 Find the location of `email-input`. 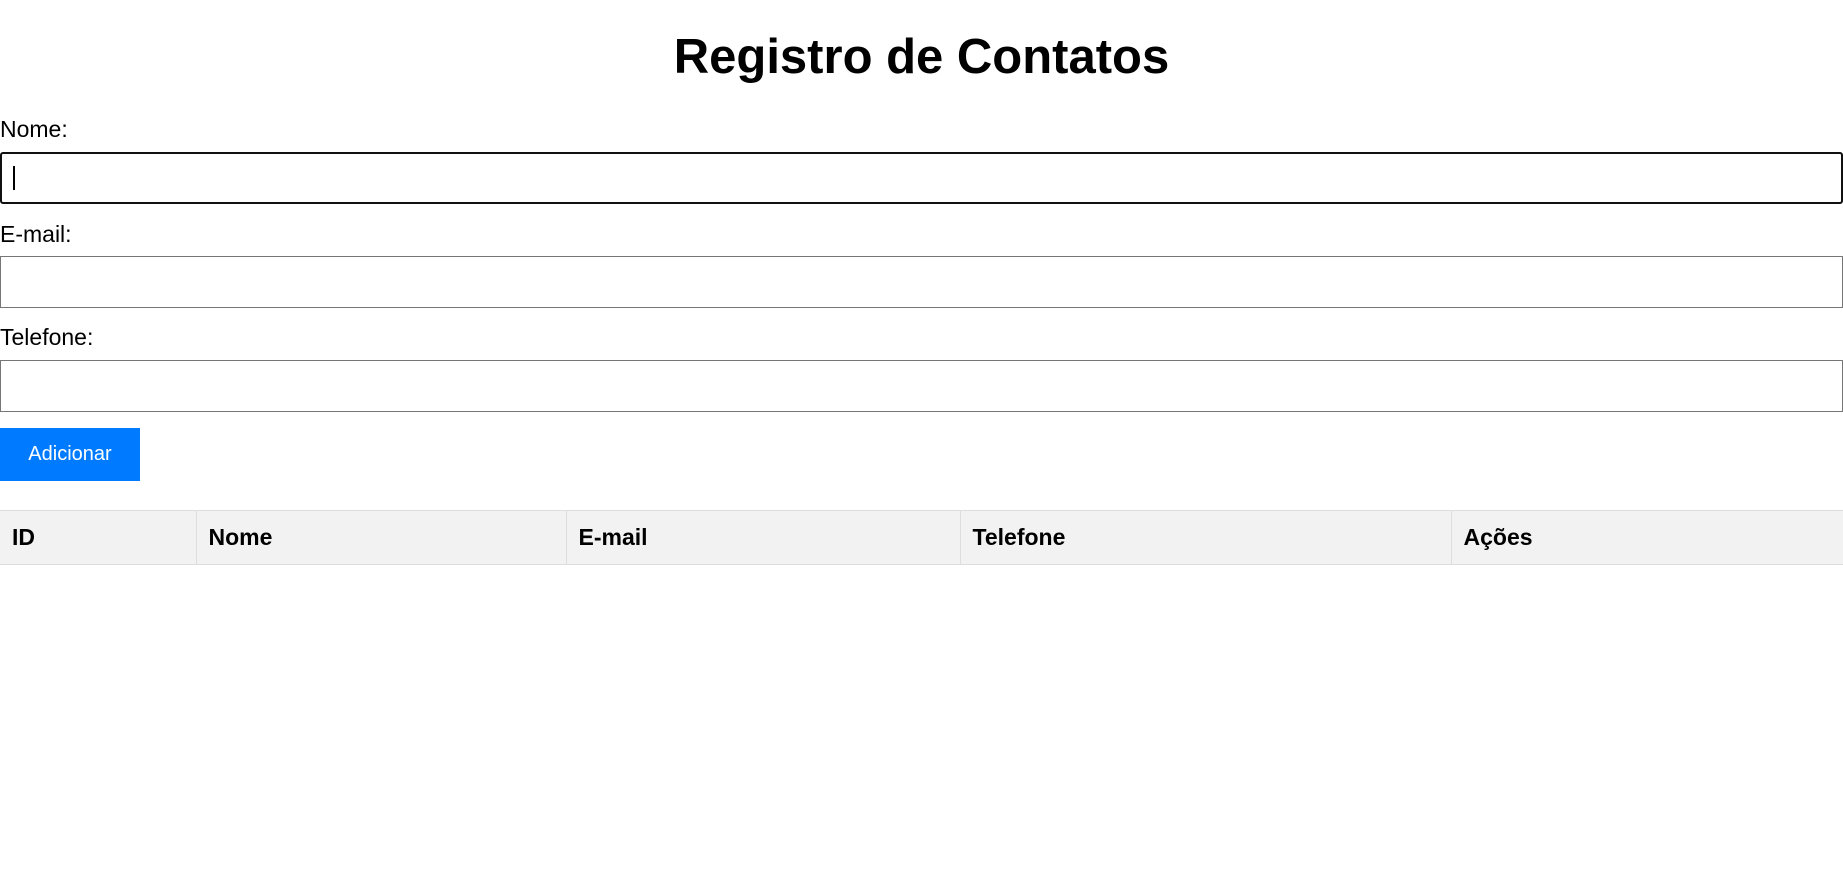

email-input is located at coordinates (921, 282).